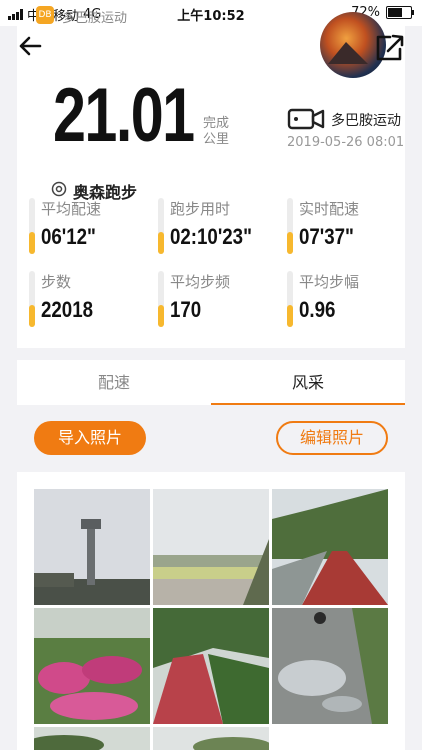  Describe the element at coordinates (45, 15) in the screenshot. I see `app-badge-icon: DB` at that location.